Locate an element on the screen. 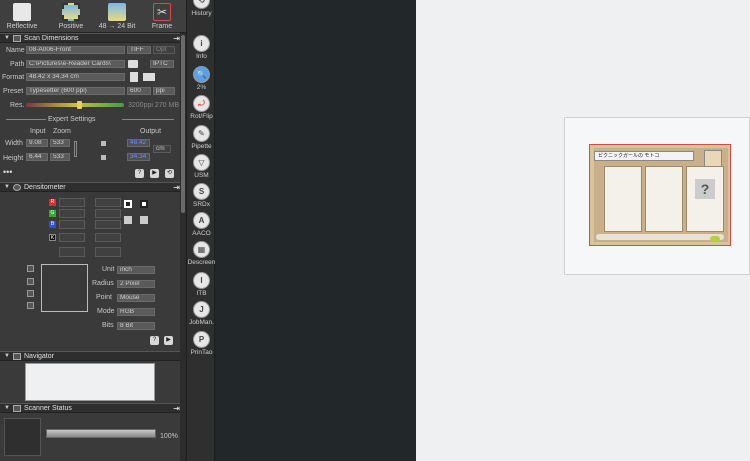 The image size is (750, 461). tool-srdx-button: S SRDx is located at coordinates (201, 197).